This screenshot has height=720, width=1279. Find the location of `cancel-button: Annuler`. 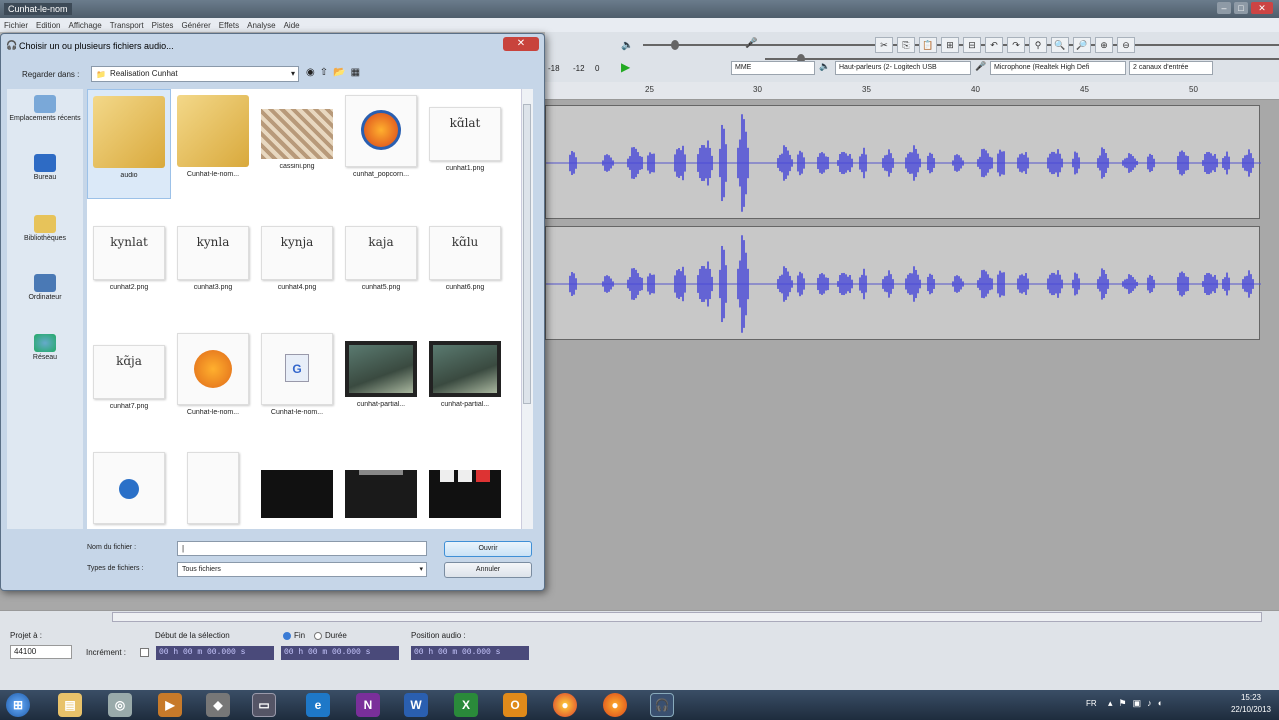

cancel-button: Annuler is located at coordinates (488, 570).